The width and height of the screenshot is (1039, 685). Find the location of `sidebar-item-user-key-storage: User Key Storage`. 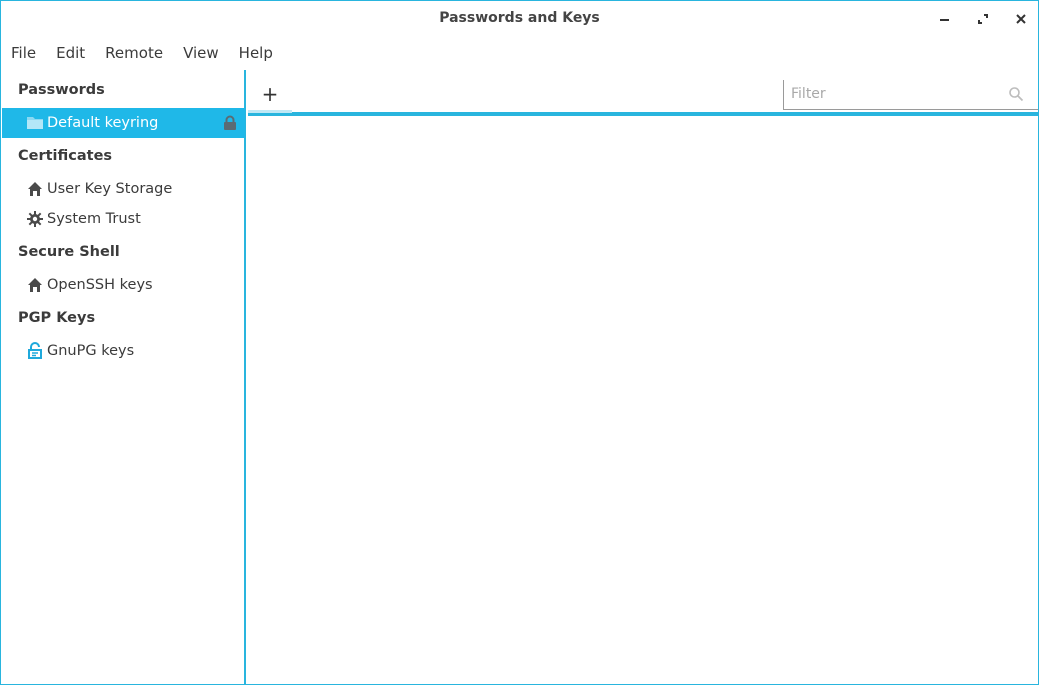

sidebar-item-user-key-storage: User Key Storage is located at coordinates (123, 189).